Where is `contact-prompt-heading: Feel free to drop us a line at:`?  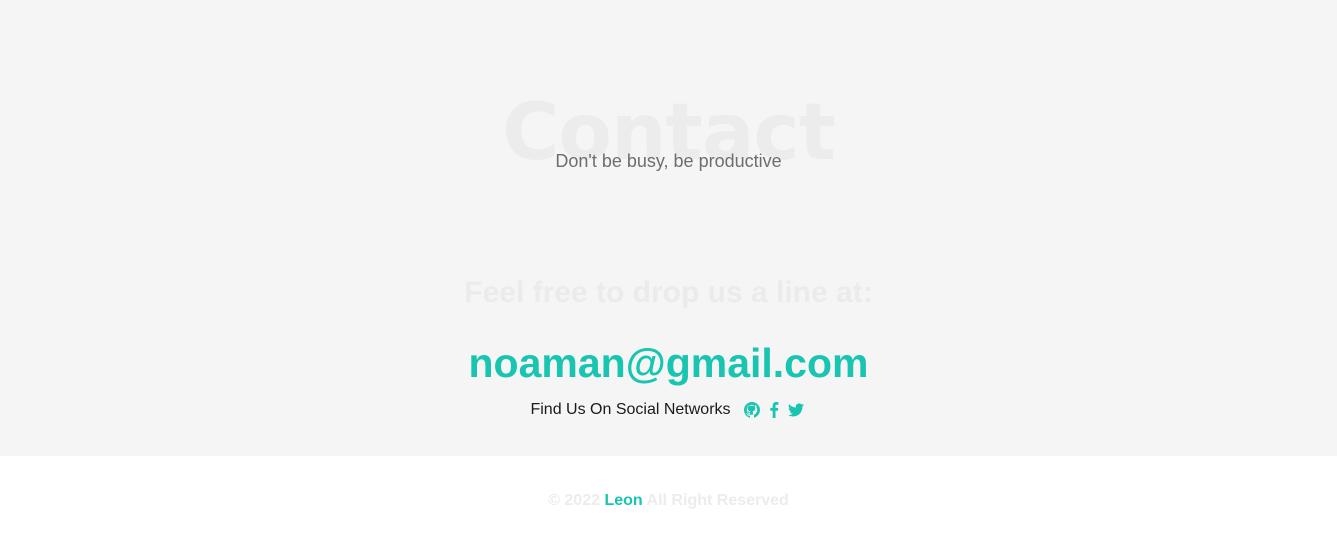 contact-prompt-heading: Feel free to drop us a line at: is located at coordinates (668, 292).